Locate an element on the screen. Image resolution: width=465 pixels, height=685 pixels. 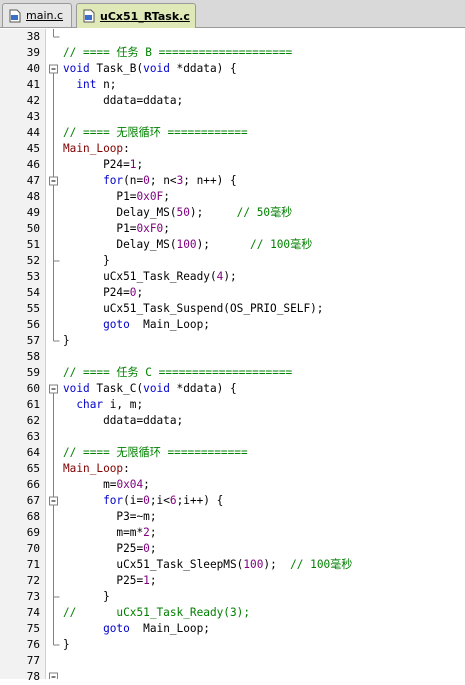
code-text: char i, m; is located at coordinates (103, 405).